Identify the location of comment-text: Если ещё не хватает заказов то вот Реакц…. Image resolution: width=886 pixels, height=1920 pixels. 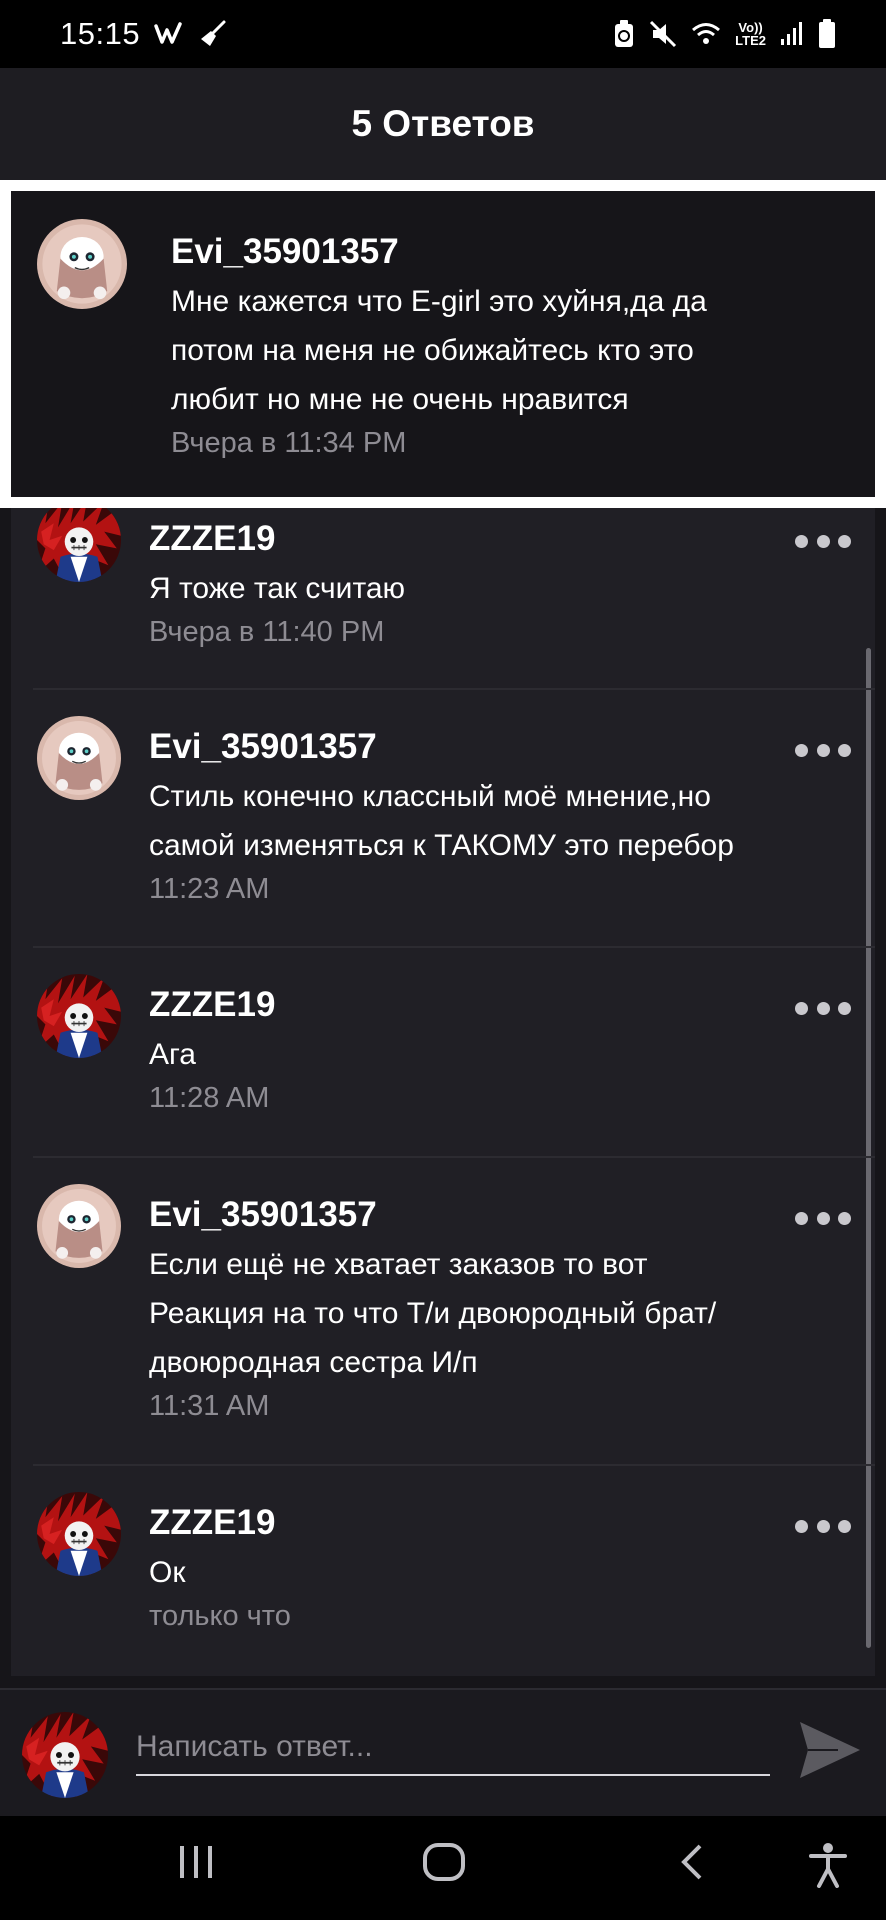
(489, 1313).